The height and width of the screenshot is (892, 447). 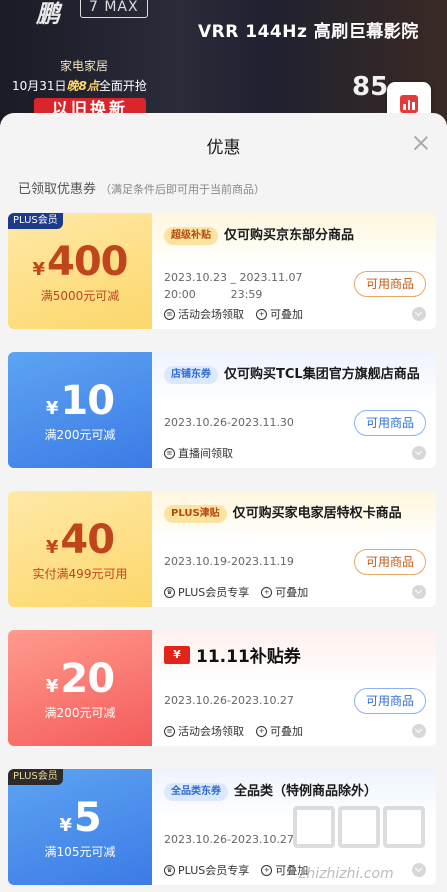 What do you see at coordinates (80, 678) in the screenshot?
I see `coupon-amount: ¥20` at bounding box center [80, 678].